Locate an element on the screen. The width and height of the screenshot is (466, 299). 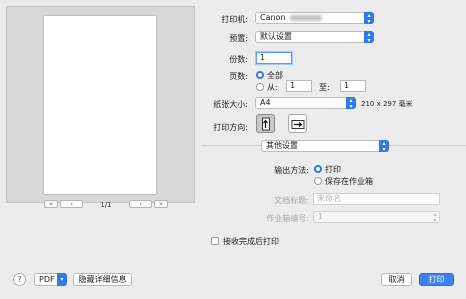
printer-select: Canon ▴ ▾ is located at coordinates (314, 18).